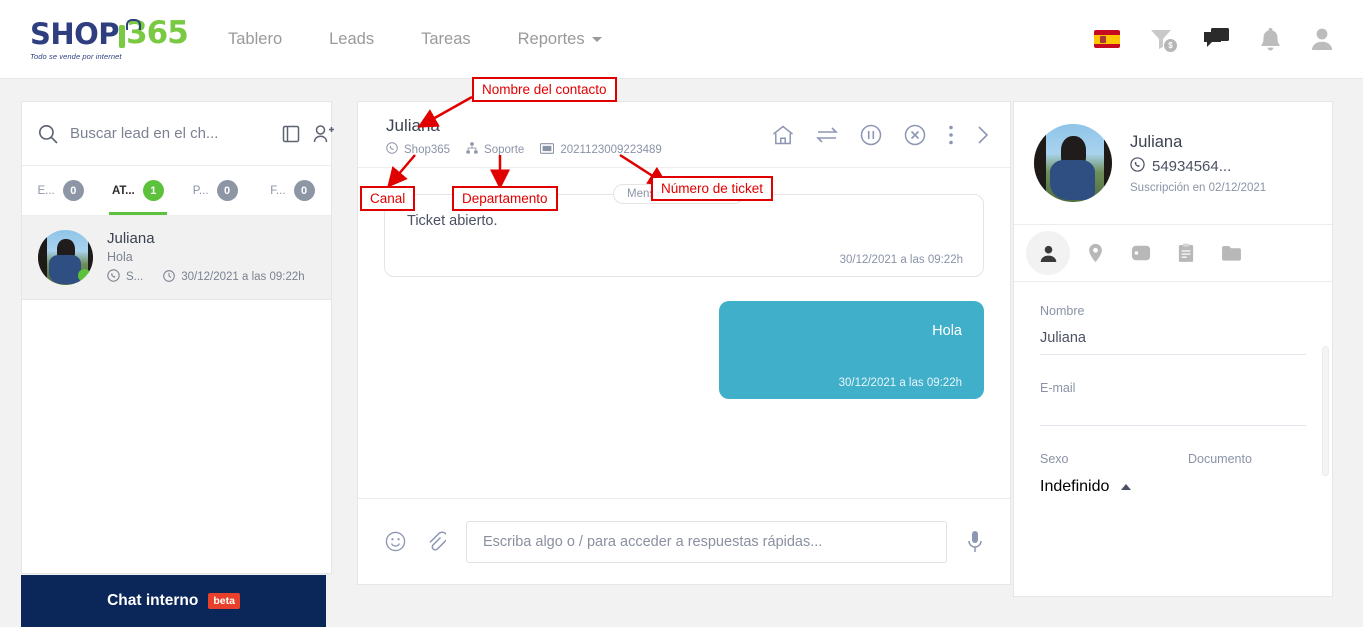 The height and width of the screenshot is (627, 1363). Describe the element at coordinates (505, 198) in the screenshot. I see `annotation-departamento: Departamento` at that location.